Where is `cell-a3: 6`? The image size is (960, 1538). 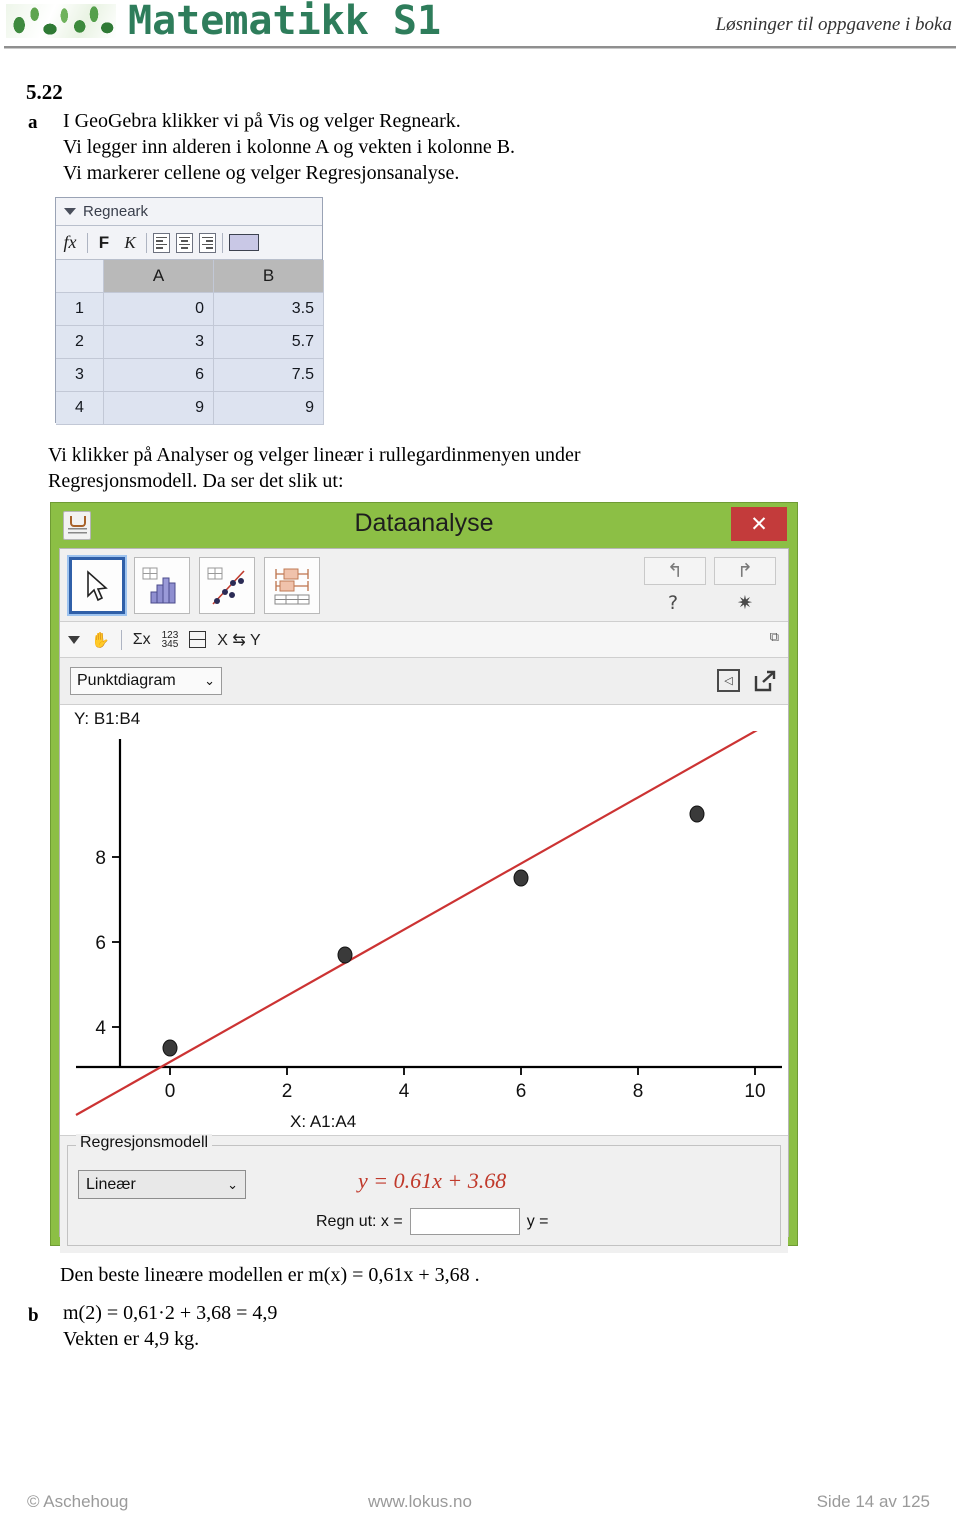 cell-a3: 6 is located at coordinates (159, 375).